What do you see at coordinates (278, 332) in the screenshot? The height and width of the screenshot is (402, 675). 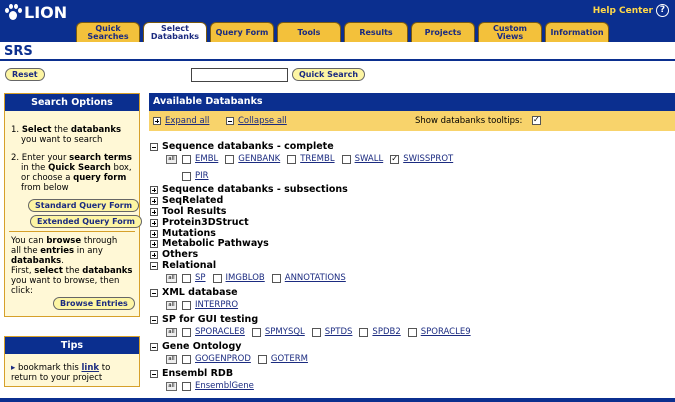 I see `db-spmysql: SPMYSQL` at bounding box center [278, 332].